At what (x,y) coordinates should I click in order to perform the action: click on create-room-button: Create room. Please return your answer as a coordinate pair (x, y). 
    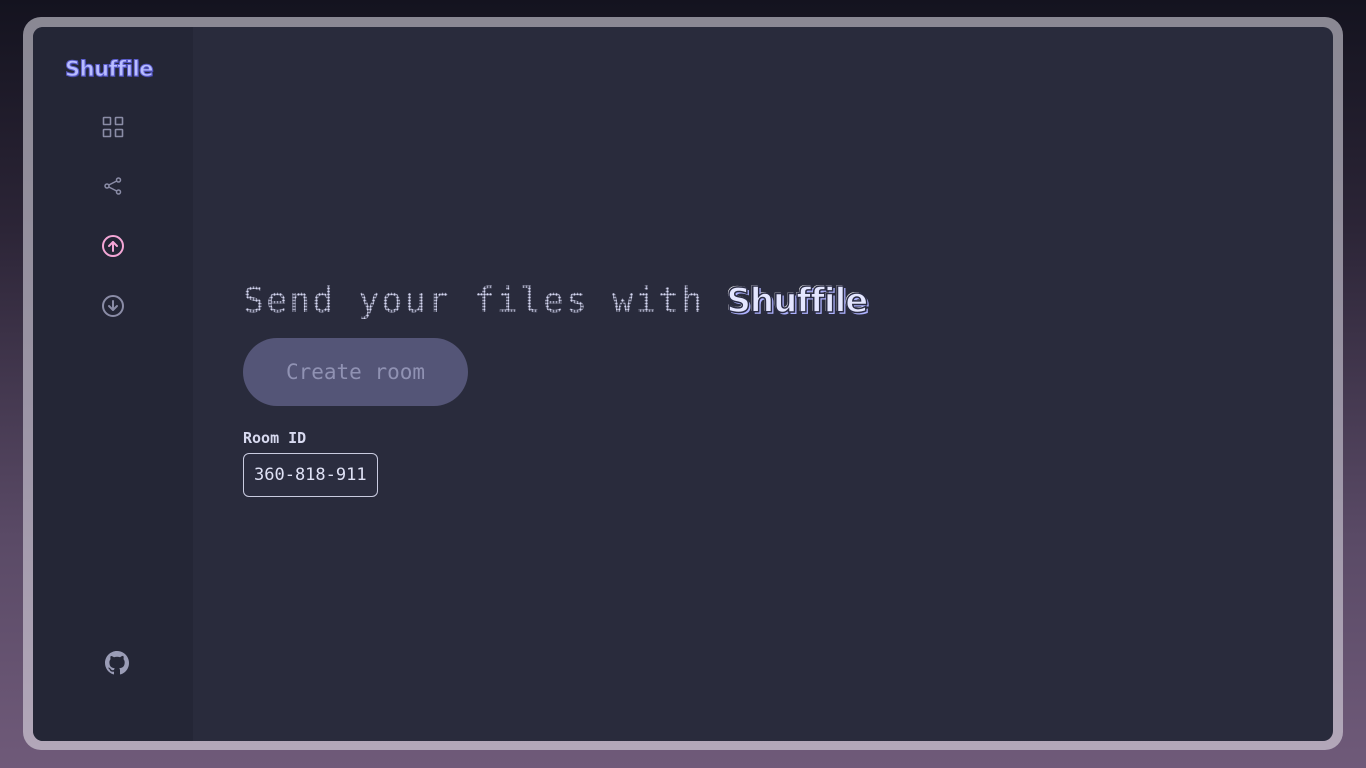
    Looking at the image, I should click on (355, 372).